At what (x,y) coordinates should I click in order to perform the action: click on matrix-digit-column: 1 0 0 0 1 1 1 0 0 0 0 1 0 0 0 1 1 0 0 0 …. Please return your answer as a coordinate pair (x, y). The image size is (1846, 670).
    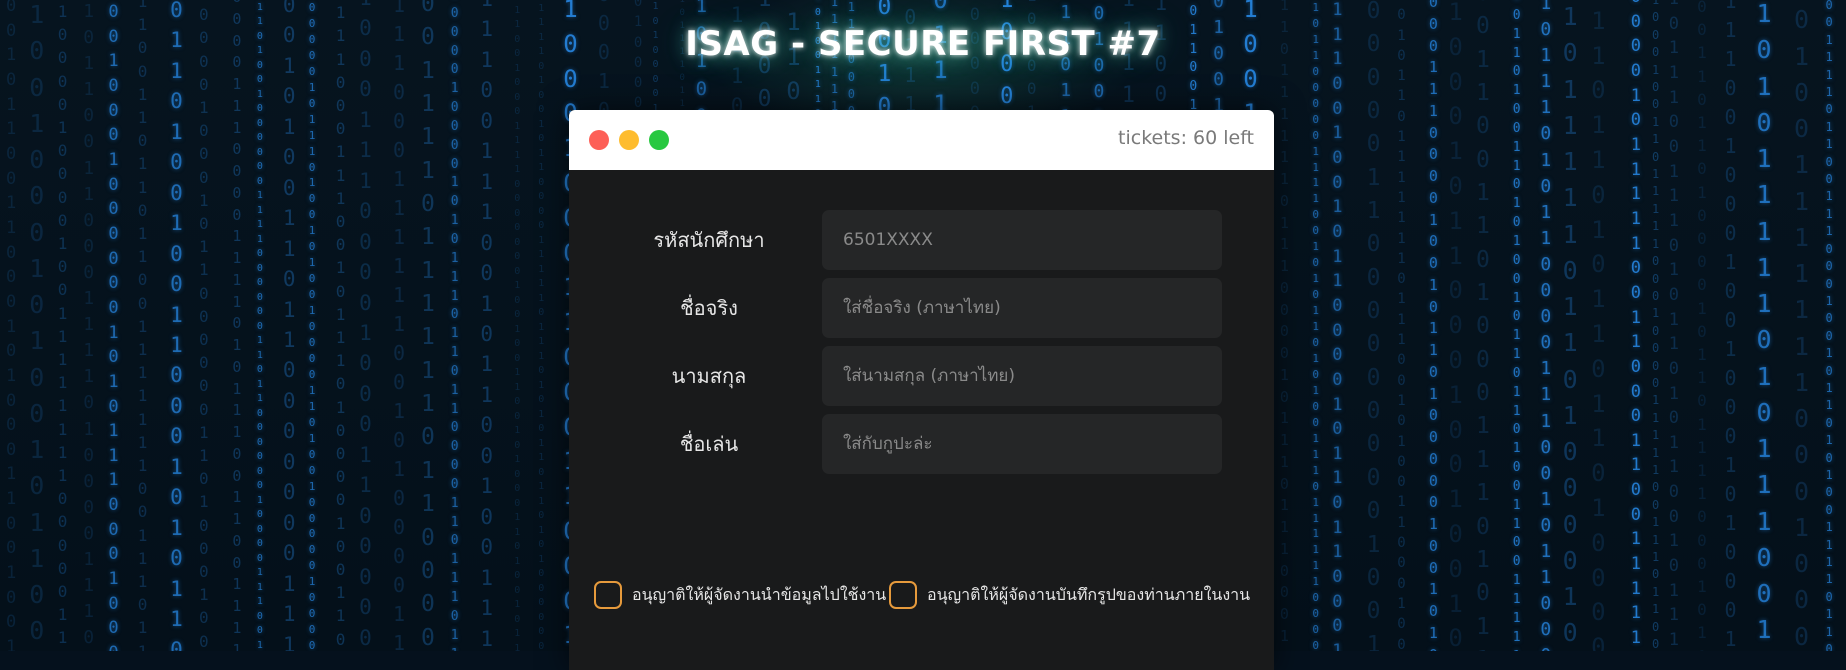
    Looking at the image, I should click on (365, 325).